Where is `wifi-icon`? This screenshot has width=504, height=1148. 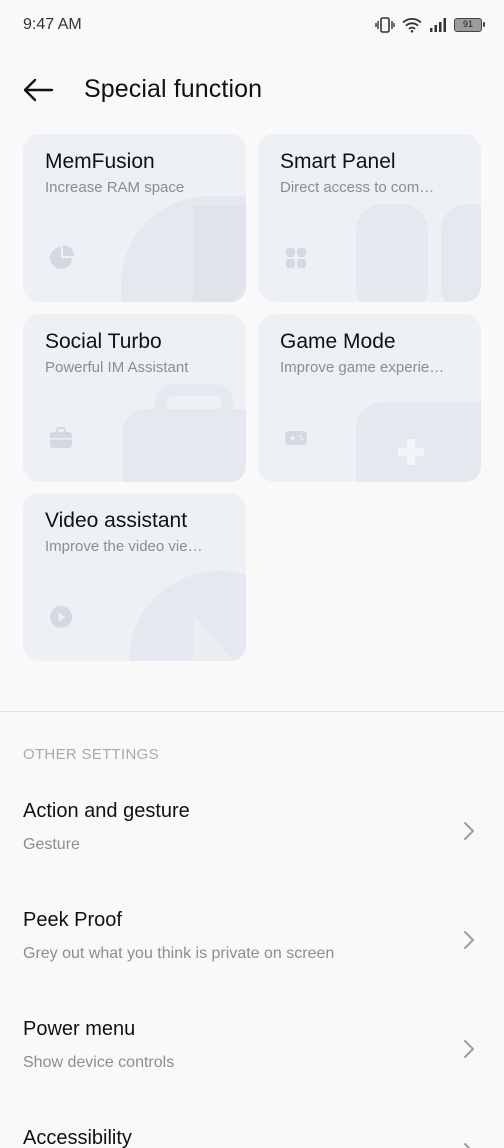 wifi-icon is located at coordinates (412, 25).